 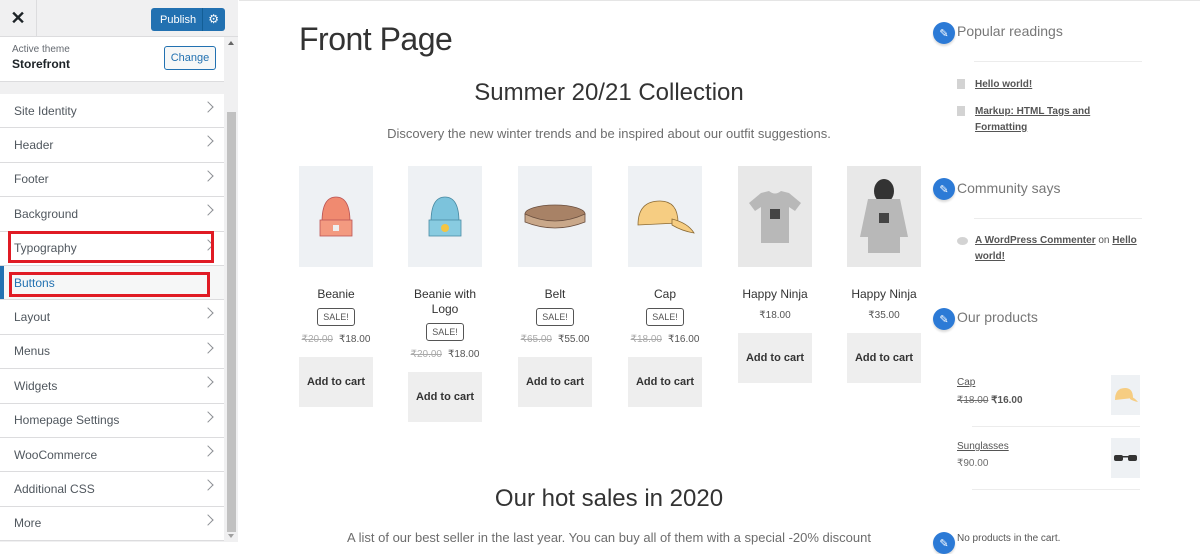 I want to click on menu-item-typography: Typography, so click(x=112, y=248).